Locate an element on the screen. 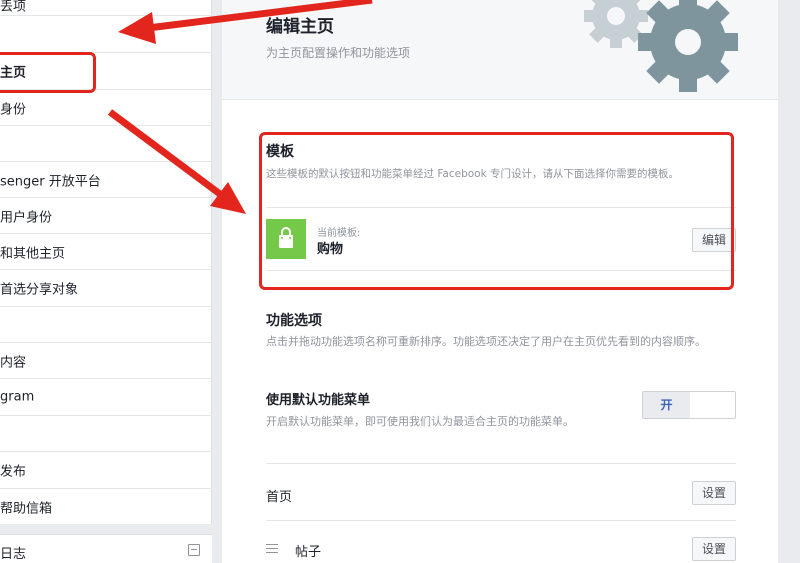 The image size is (800, 563). gear-icon is located at coordinates (661, 46).